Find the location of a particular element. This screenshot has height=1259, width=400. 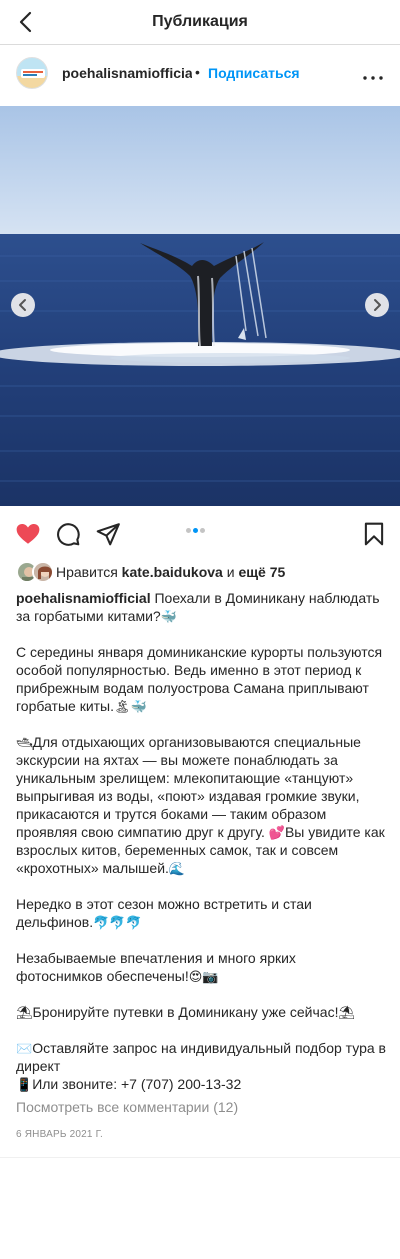

caption-emoji: 📱 is located at coordinates (24, 1084).